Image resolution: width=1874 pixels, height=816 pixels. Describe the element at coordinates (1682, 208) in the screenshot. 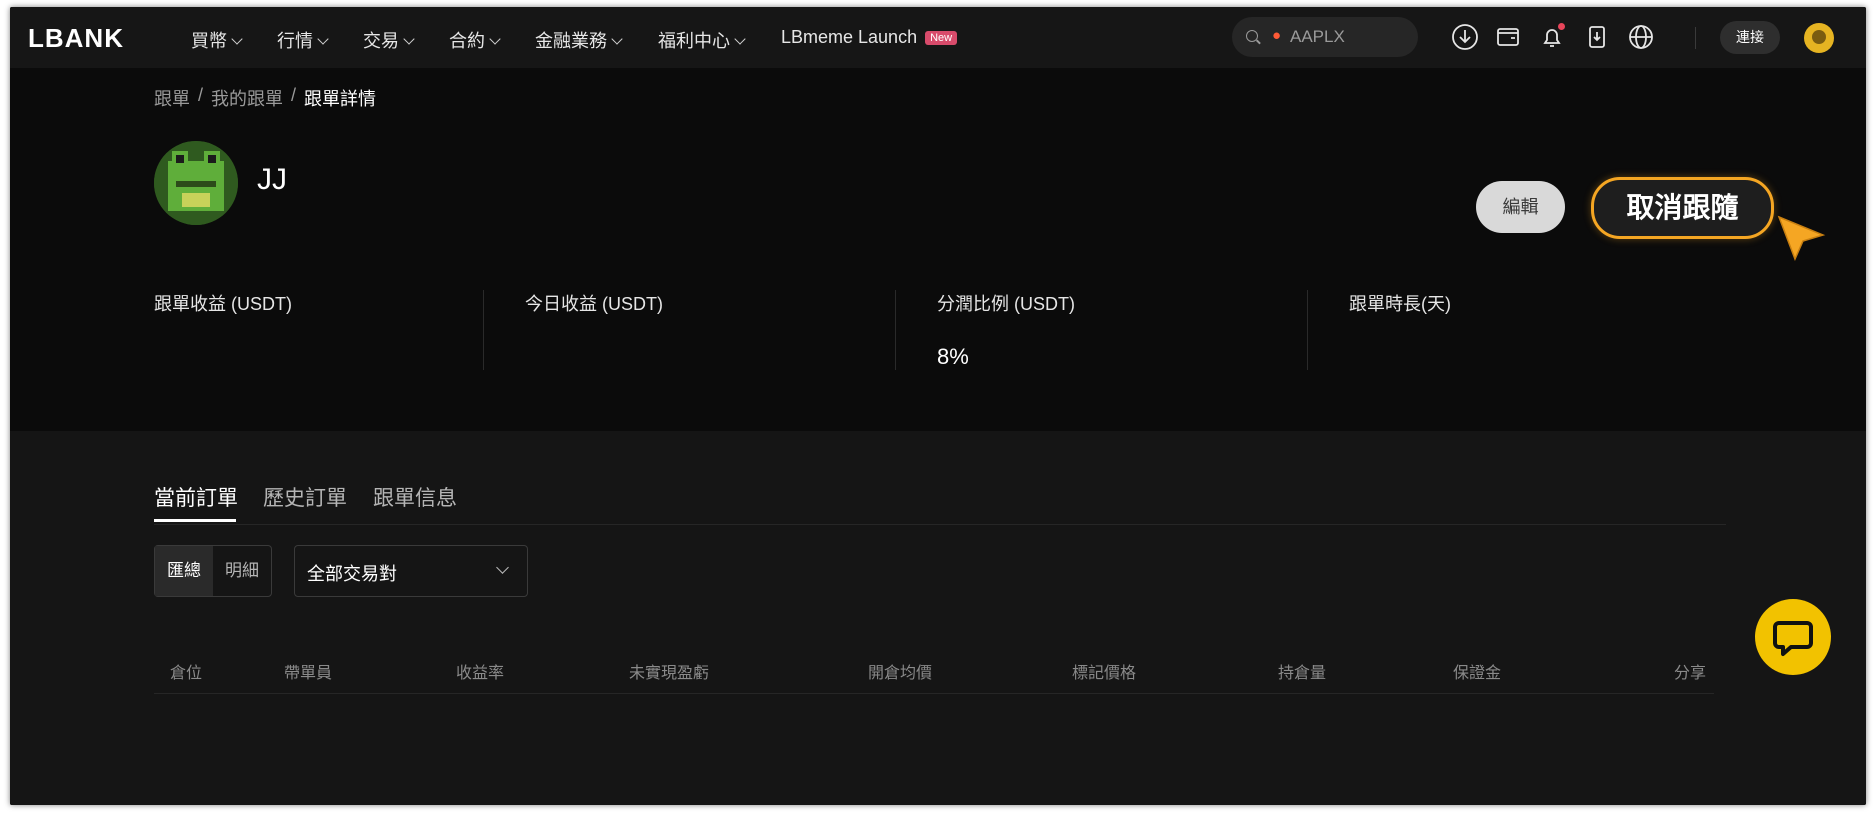

I see `unfollow-button: 取消跟隨` at that location.